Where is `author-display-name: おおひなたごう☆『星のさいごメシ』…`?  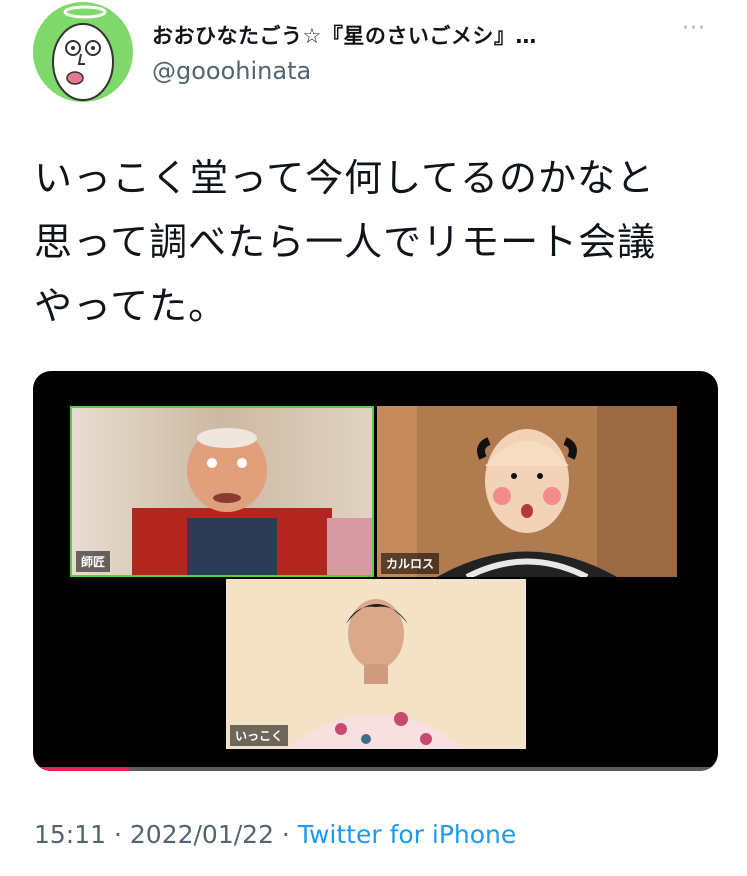
author-display-name: おおひなたごう☆『星のさいごメシ』… is located at coordinates (344, 35).